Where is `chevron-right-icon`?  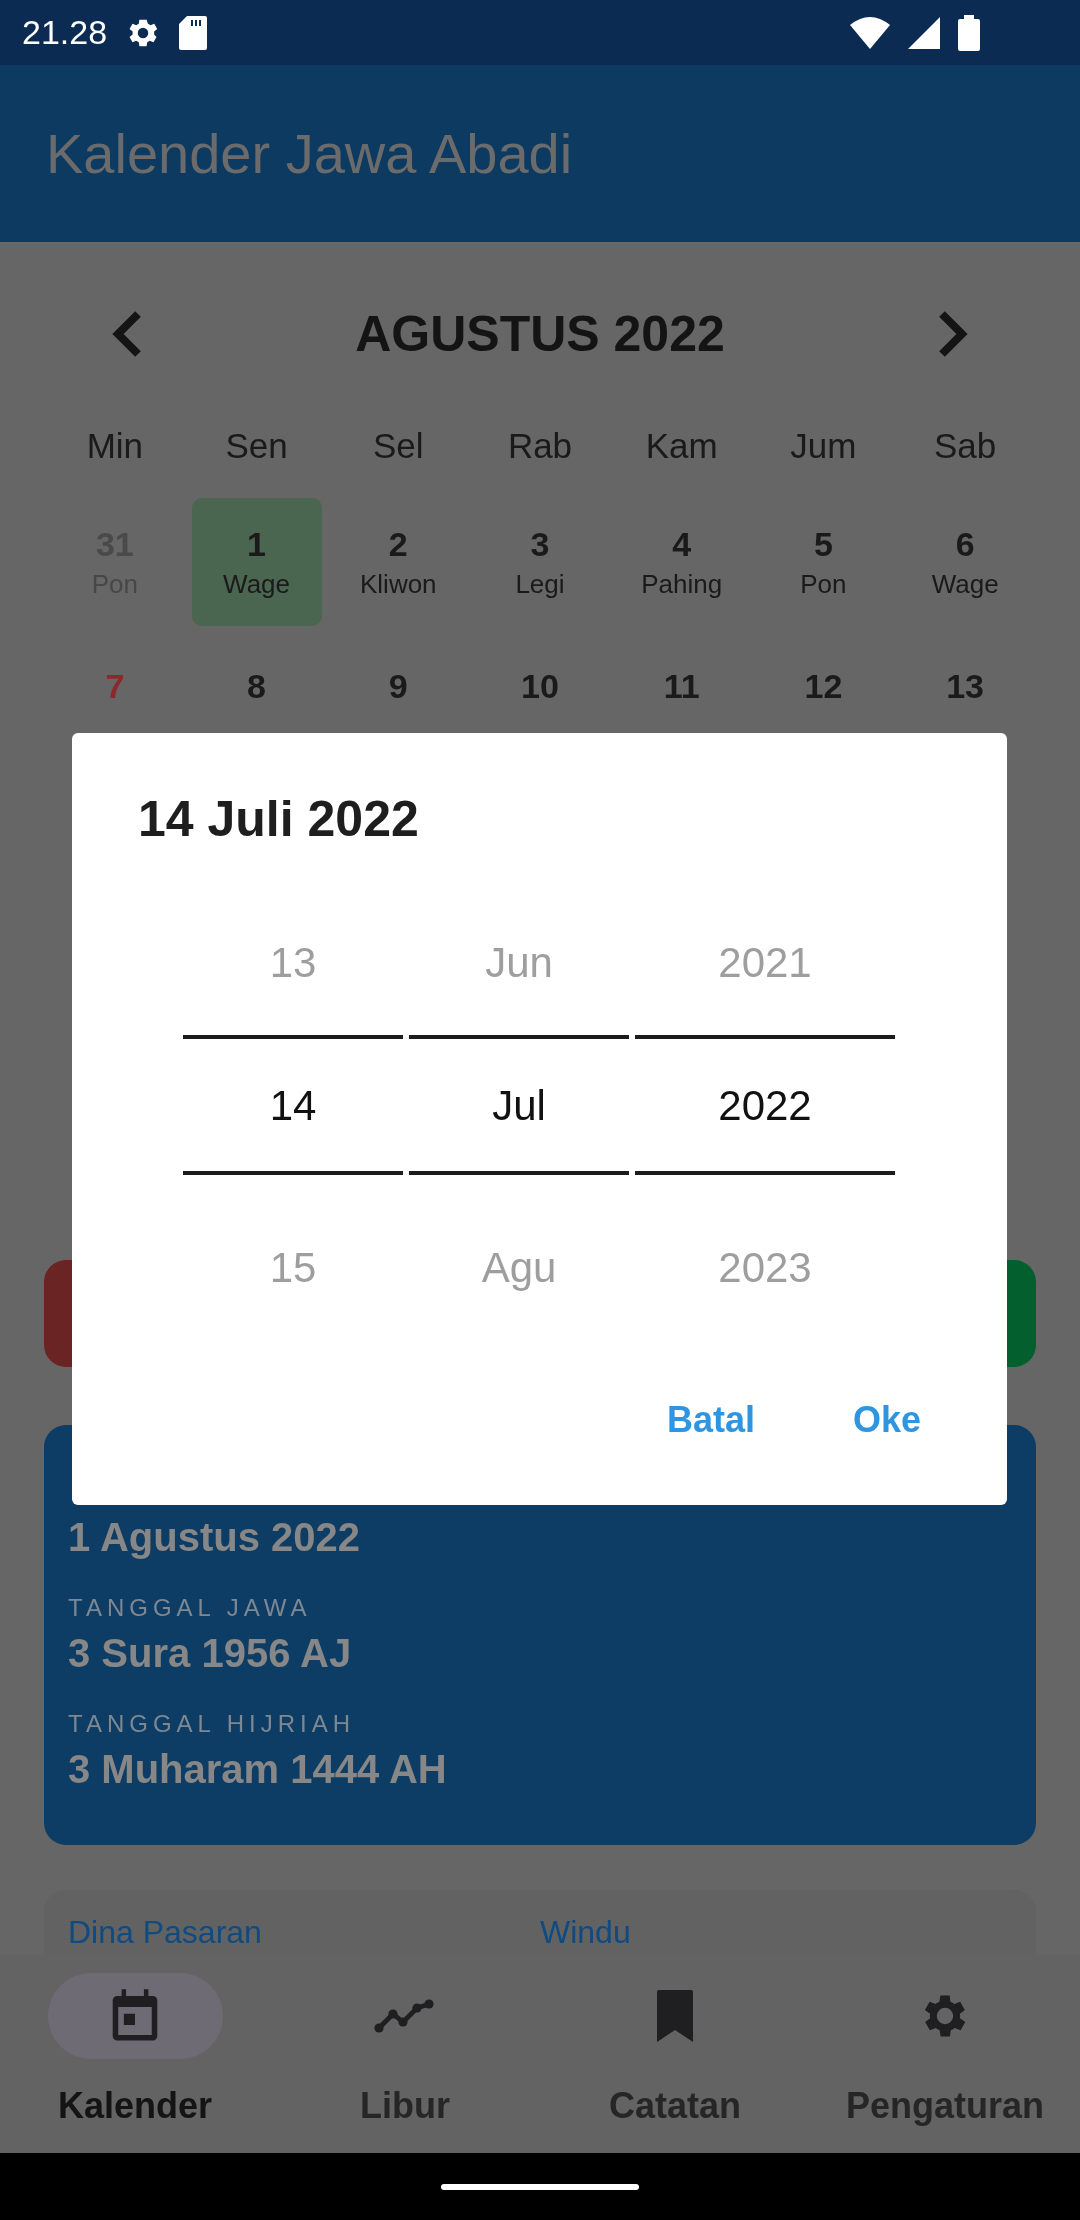
chevron-right-icon is located at coordinates (953, 334).